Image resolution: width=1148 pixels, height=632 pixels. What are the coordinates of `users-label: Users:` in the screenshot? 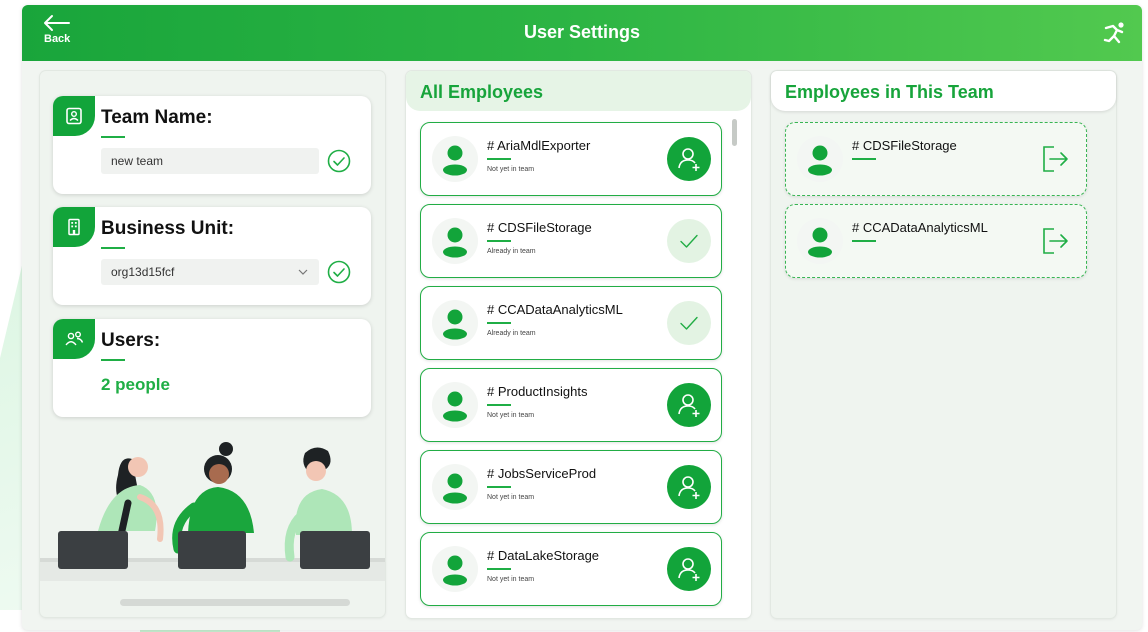 It's located at (131, 340).